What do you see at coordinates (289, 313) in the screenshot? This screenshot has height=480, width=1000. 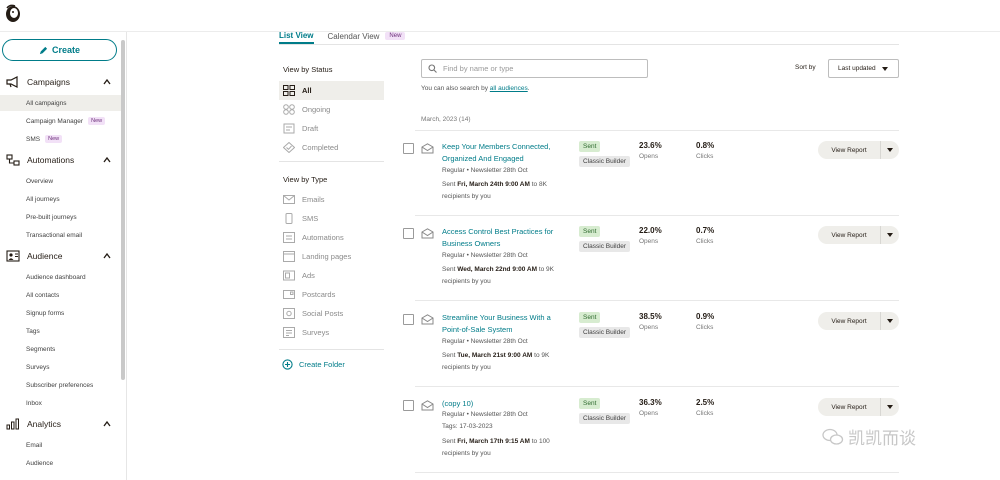 I see `social-post-icon` at bounding box center [289, 313].